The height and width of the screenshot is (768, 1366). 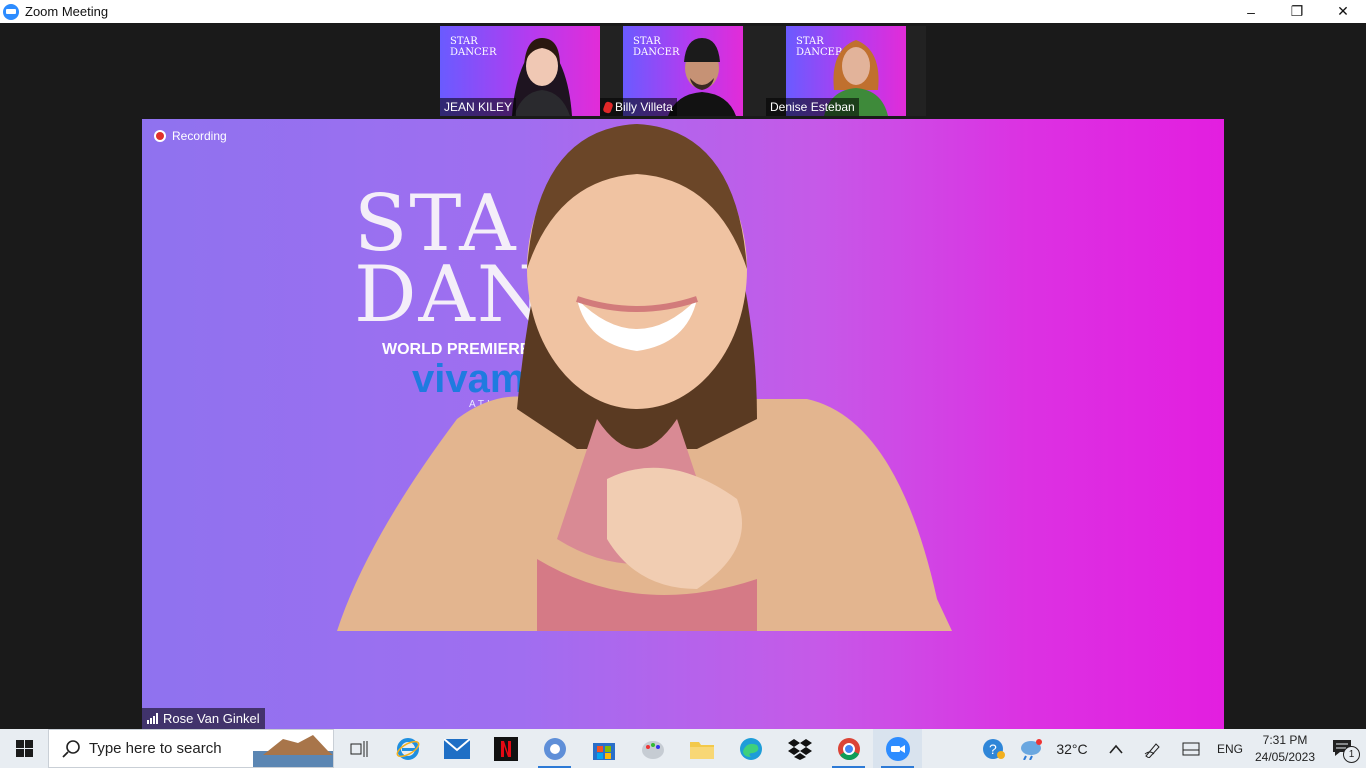 What do you see at coordinates (478, 107) in the screenshot?
I see `participant-name-label: JEAN KILEY` at bounding box center [478, 107].